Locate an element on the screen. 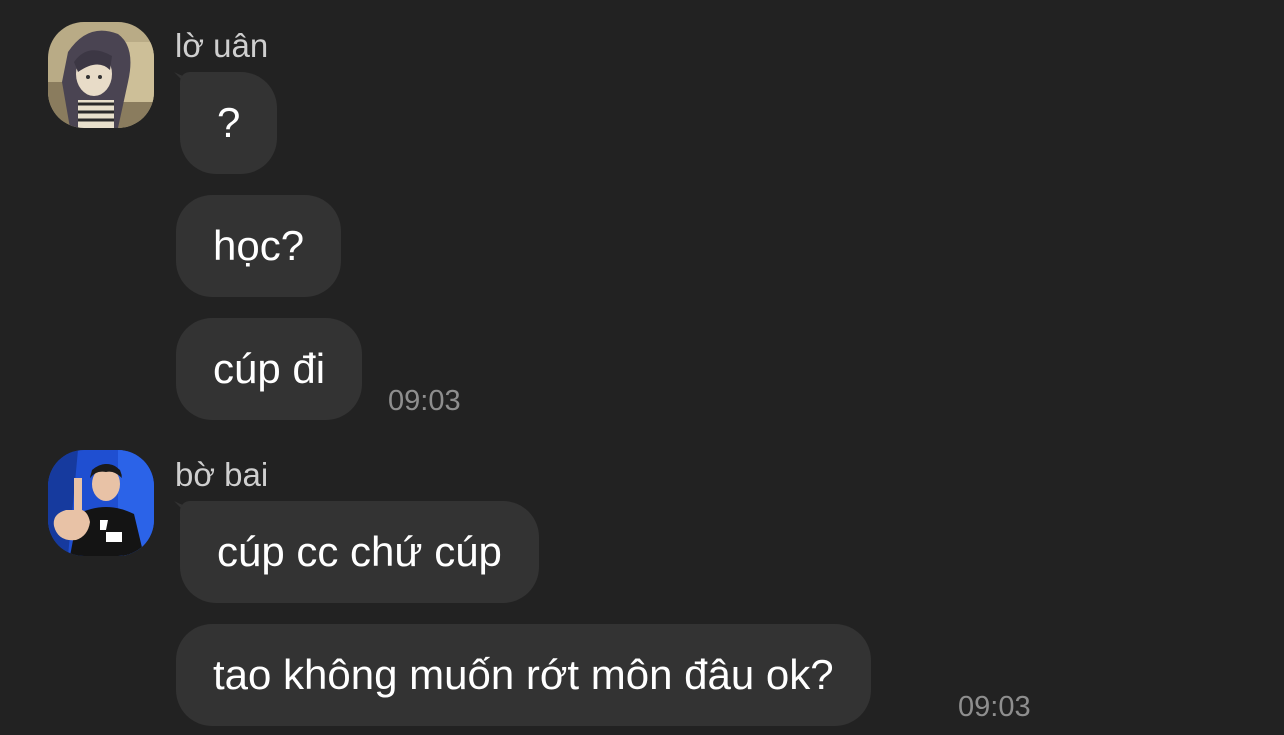 This screenshot has height=735, width=1284. sender-name: bờ bai is located at coordinates (222, 474).